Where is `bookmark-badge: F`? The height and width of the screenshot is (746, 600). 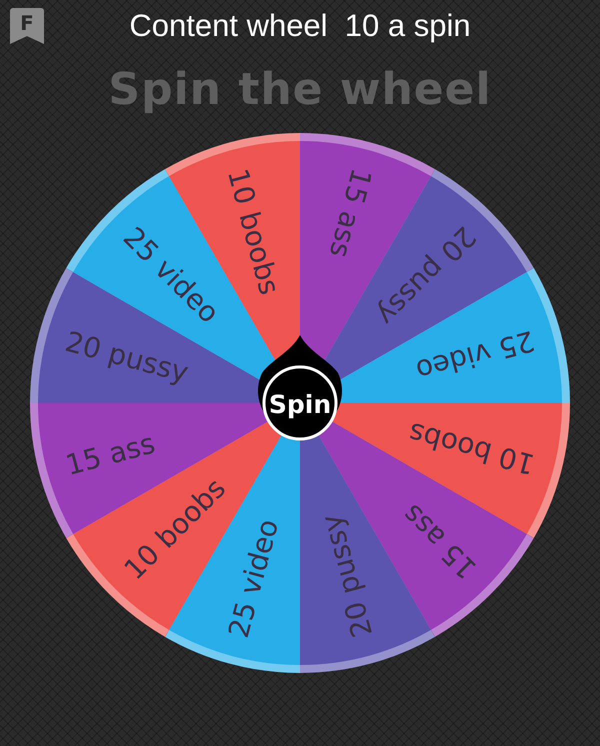
bookmark-badge: F is located at coordinates (27, 26).